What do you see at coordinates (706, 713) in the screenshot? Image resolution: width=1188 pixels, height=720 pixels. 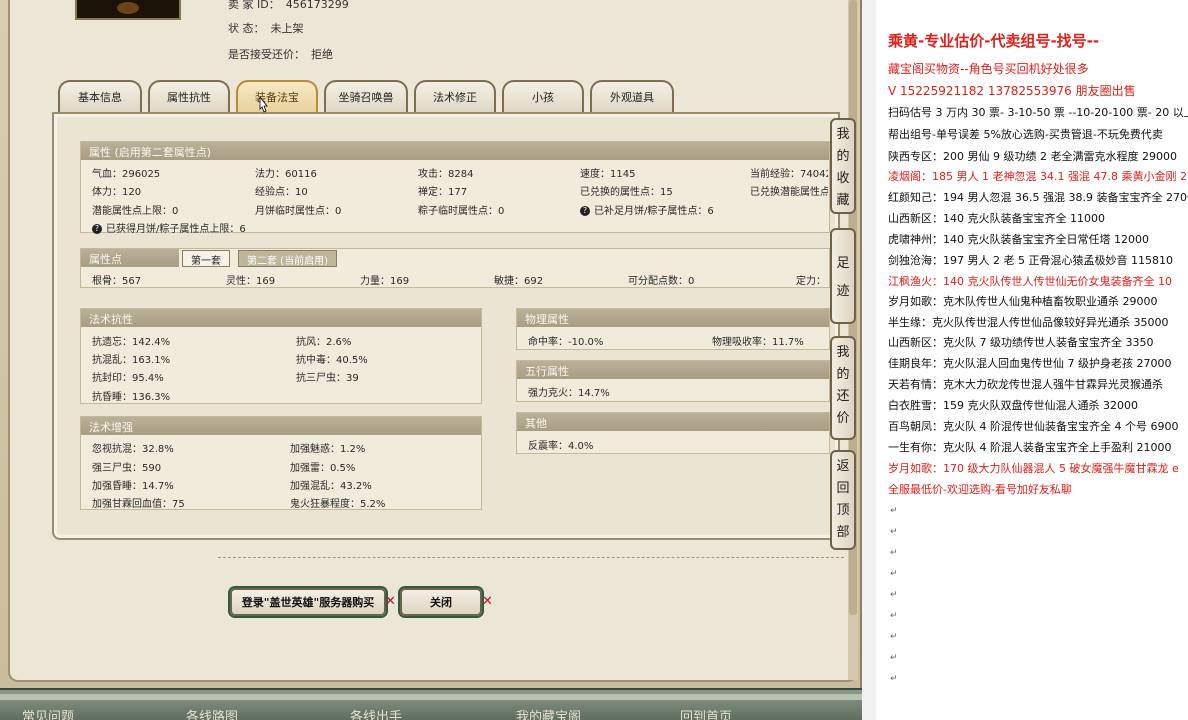 I see `bottom-nav-home: 回到首页` at bounding box center [706, 713].